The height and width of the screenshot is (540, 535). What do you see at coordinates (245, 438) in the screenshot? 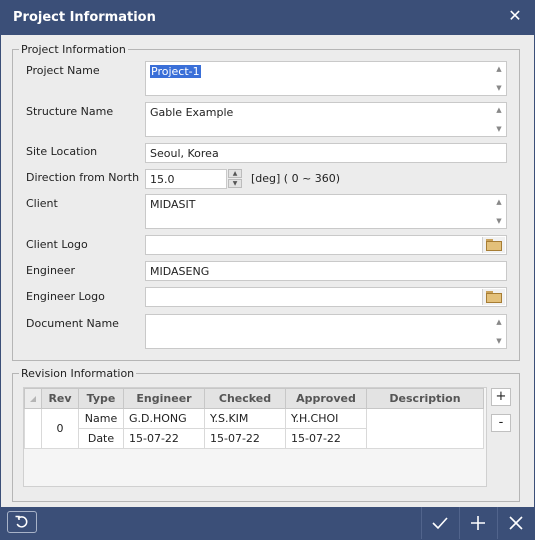
I see `checked-cell: 15-07-22` at bounding box center [245, 438].